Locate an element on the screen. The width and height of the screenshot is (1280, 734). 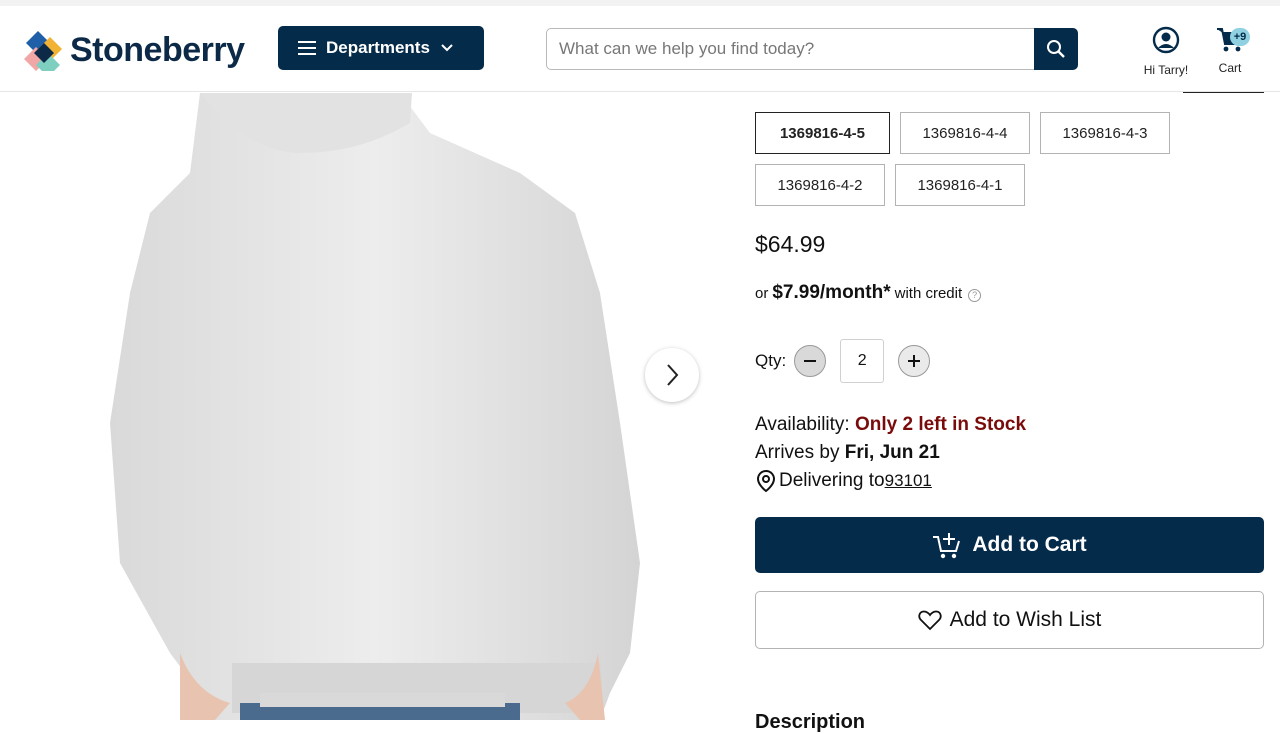
add-to-cart-label: Add to Cart is located at coordinates (1029, 544).